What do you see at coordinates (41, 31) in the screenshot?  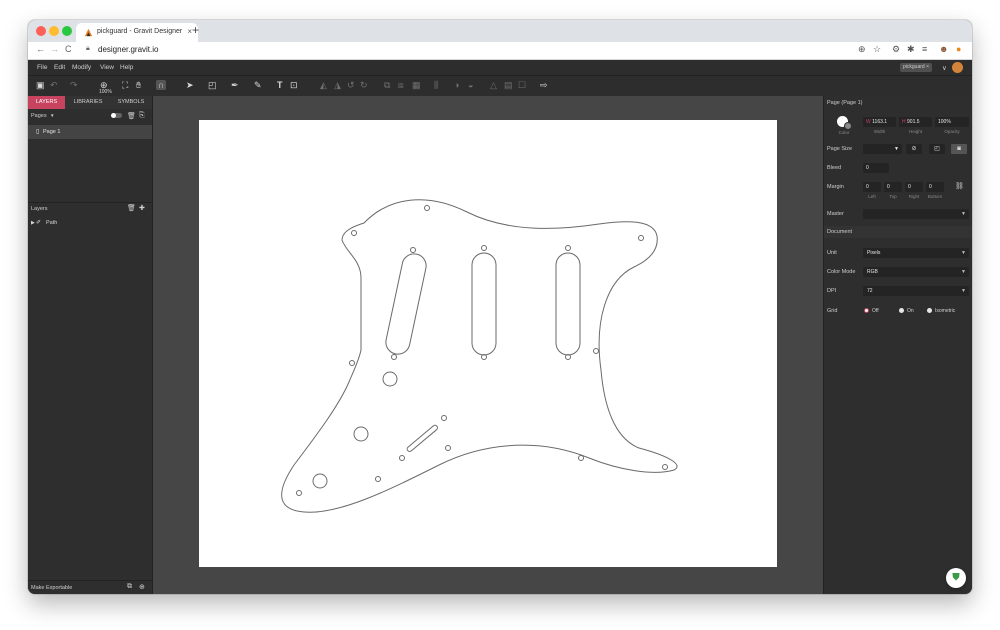 I see `close-window-button` at bounding box center [41, 31].